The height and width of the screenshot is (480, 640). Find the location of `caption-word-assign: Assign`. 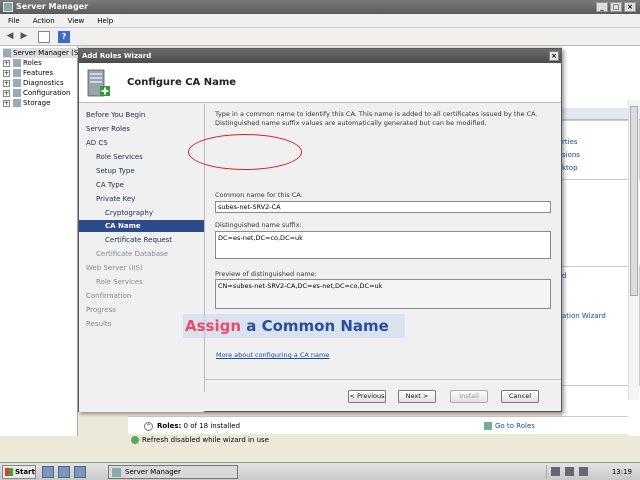

caption-word-assign: Assign is located at coordinates (213, 326).